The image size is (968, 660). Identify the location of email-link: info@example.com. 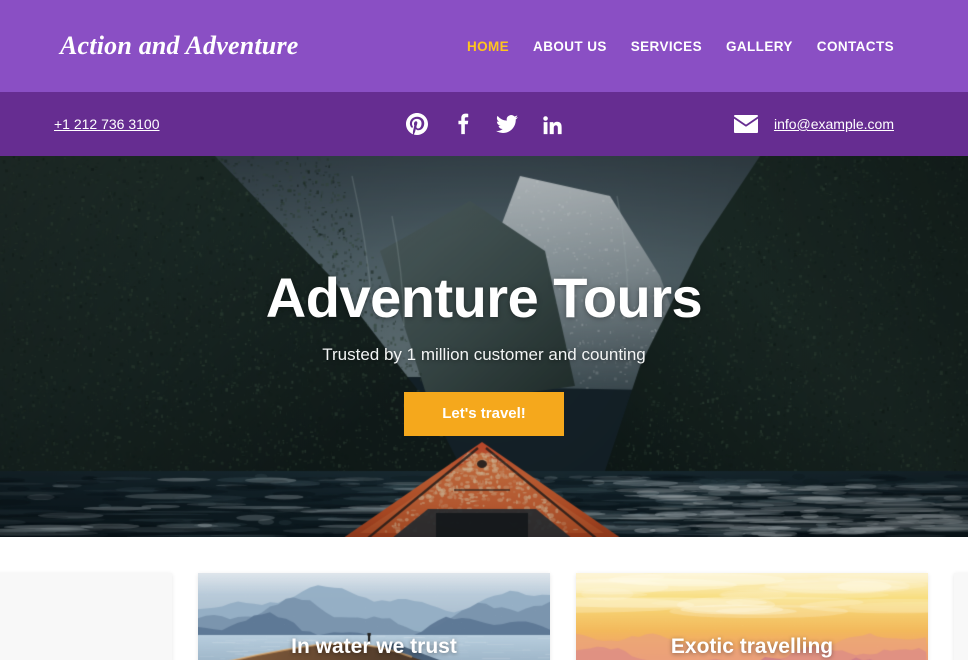
(834, 124).